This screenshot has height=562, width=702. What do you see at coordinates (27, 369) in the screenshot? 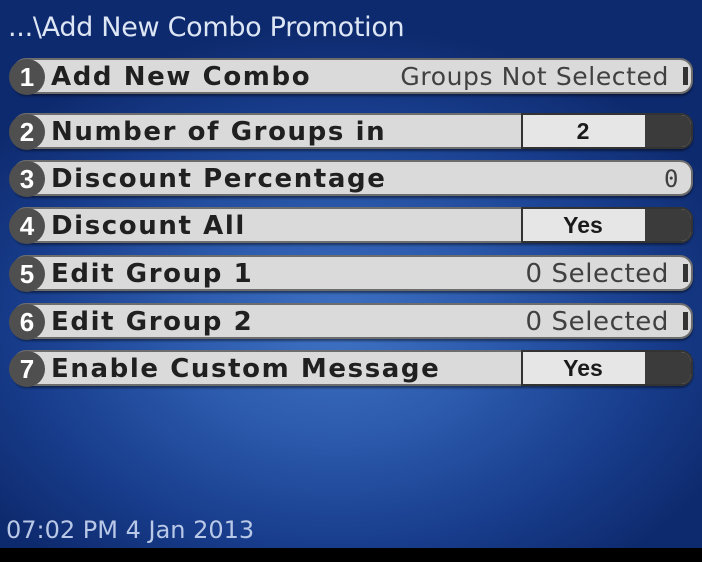
I see `number-badge: 7` at bounding box center [27, 369].